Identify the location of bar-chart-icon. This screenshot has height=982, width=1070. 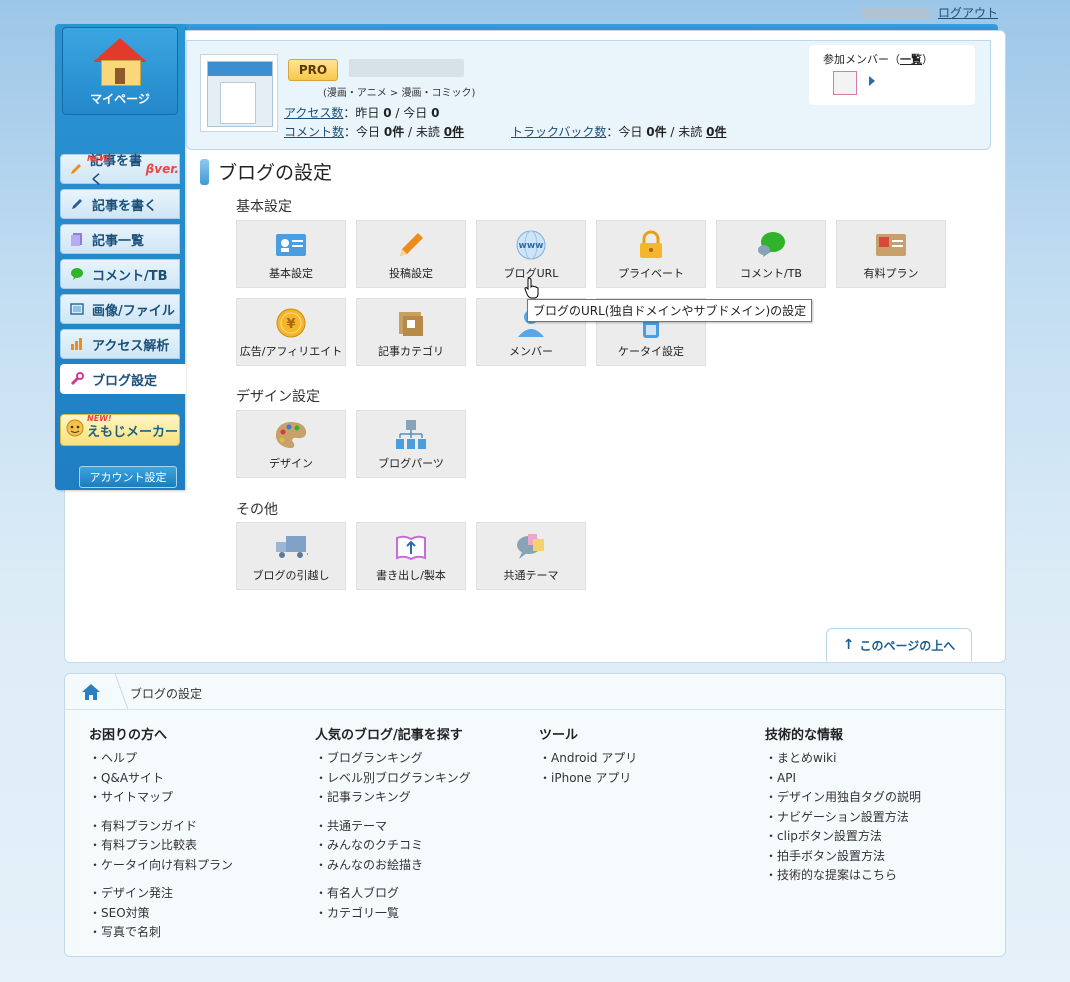
(77, 344).